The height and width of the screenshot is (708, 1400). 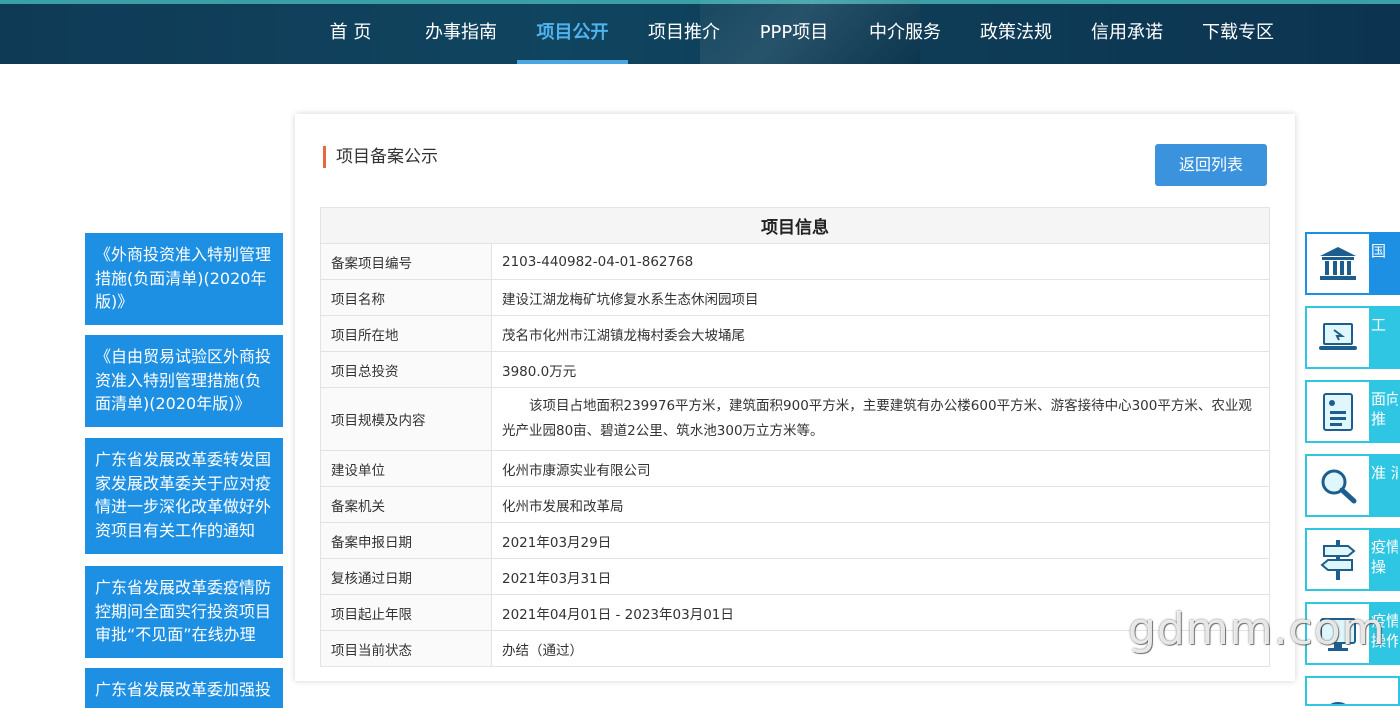 What do you see at coordinates (406, 648) in the screenshot?
I see `row-label: 项目当前状态` at bounding box center [406, 648].